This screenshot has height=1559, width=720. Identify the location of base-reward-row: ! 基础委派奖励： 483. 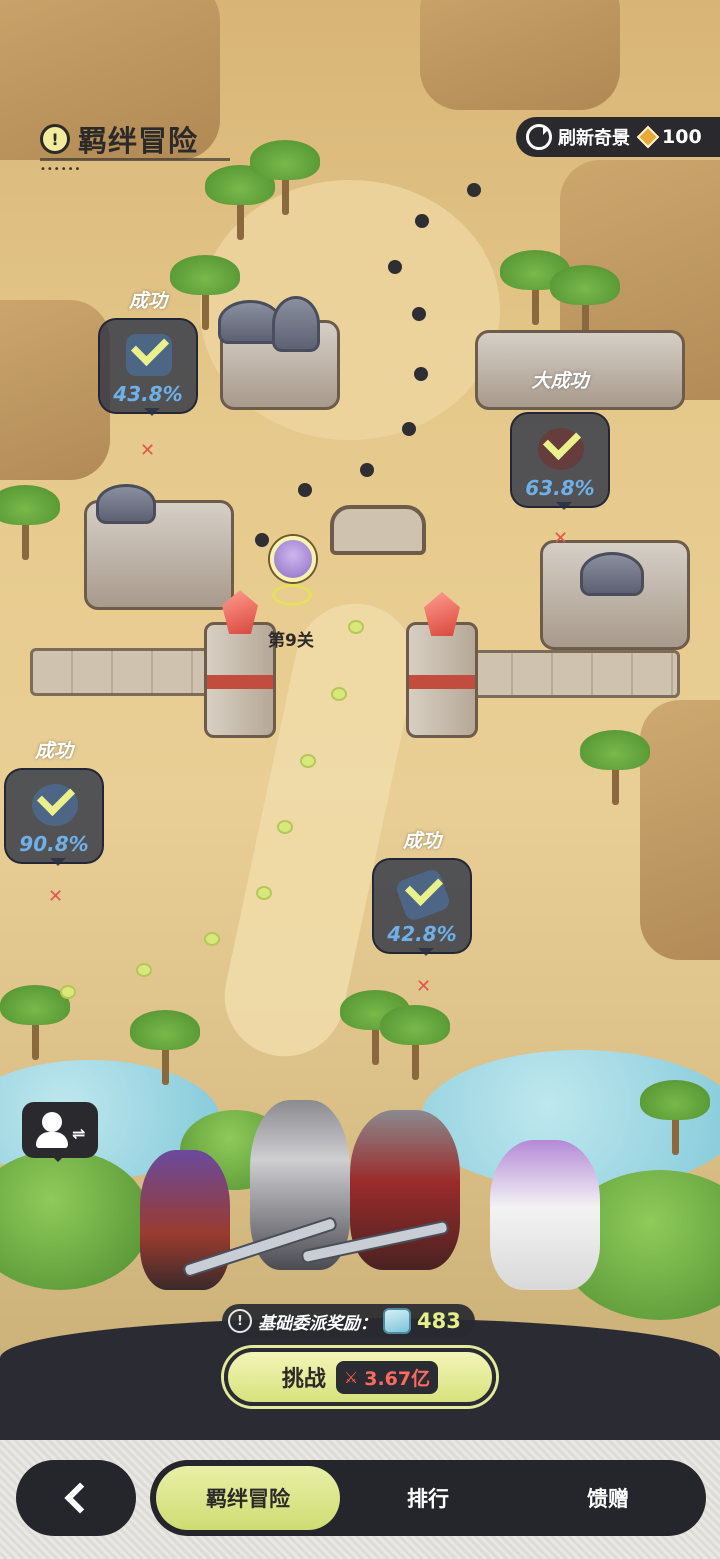
(348, 1321).